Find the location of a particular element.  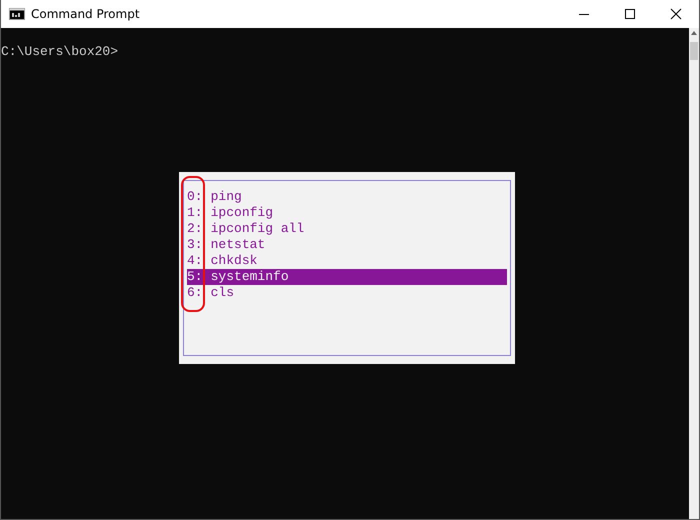

history-item: 4: chkdsk is located at coordinates (347, 261).